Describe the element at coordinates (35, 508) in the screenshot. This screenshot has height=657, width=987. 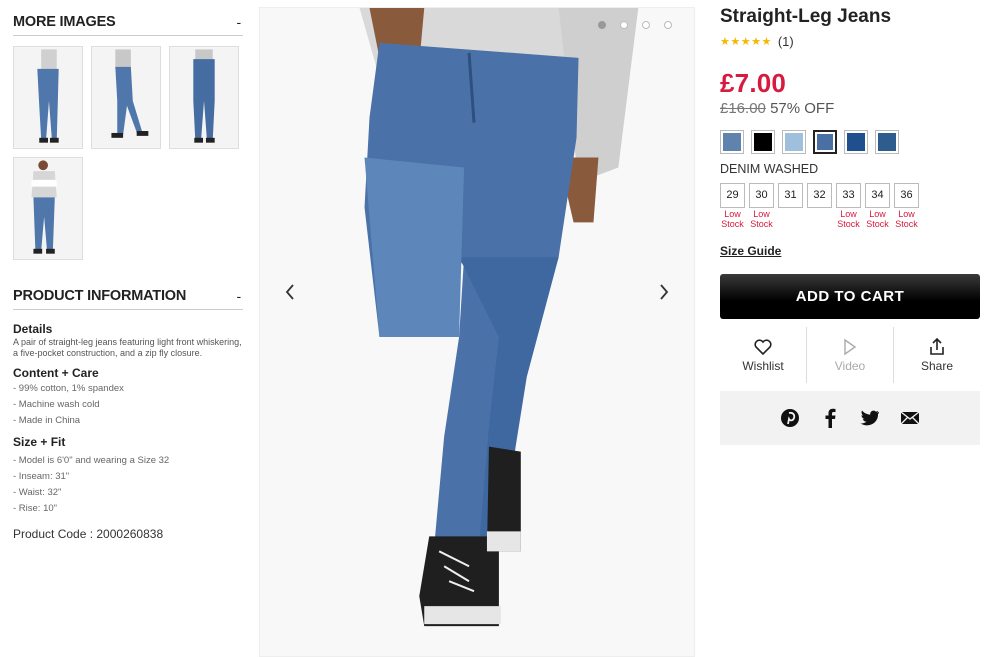
I see `list-item: - Rise: 10"` at that location.